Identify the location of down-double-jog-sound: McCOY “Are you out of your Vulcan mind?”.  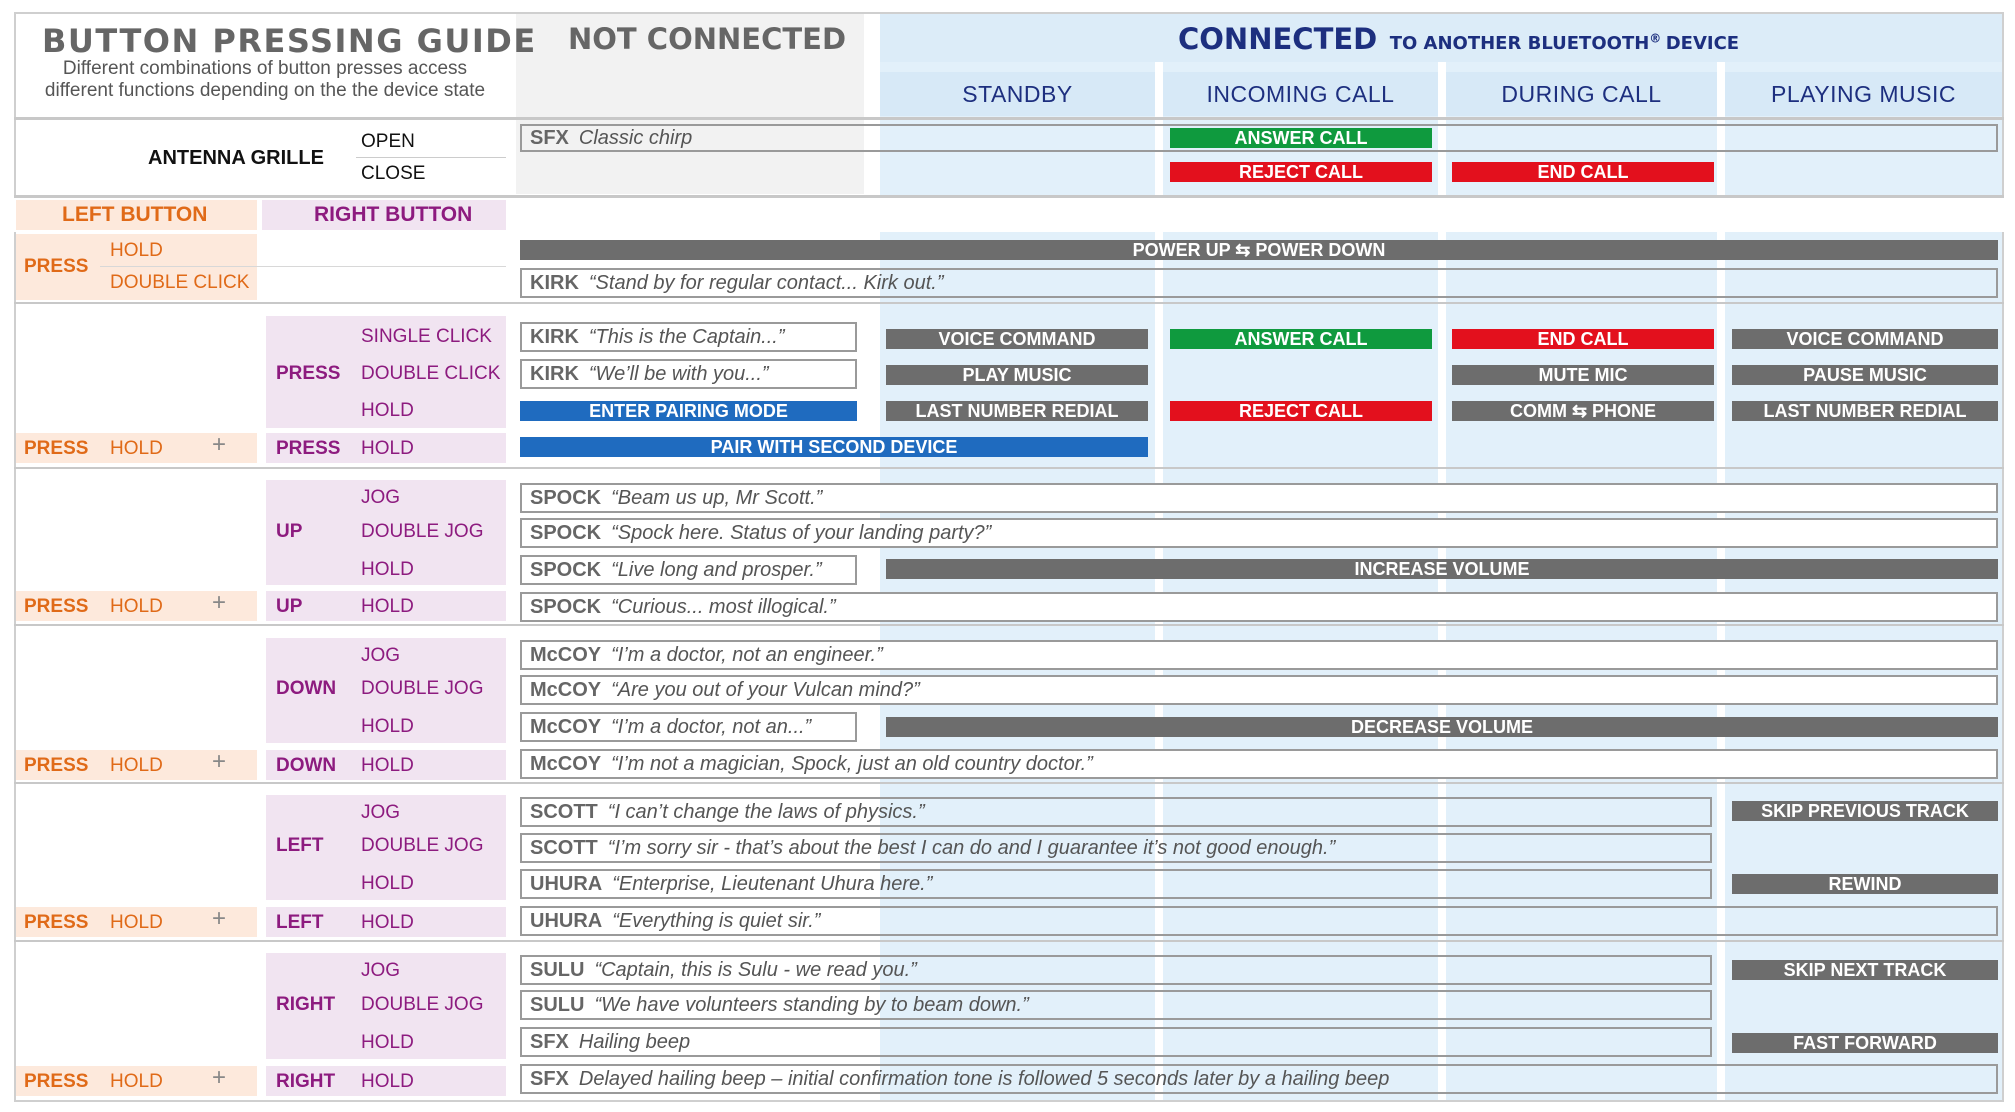
(1259, 690).